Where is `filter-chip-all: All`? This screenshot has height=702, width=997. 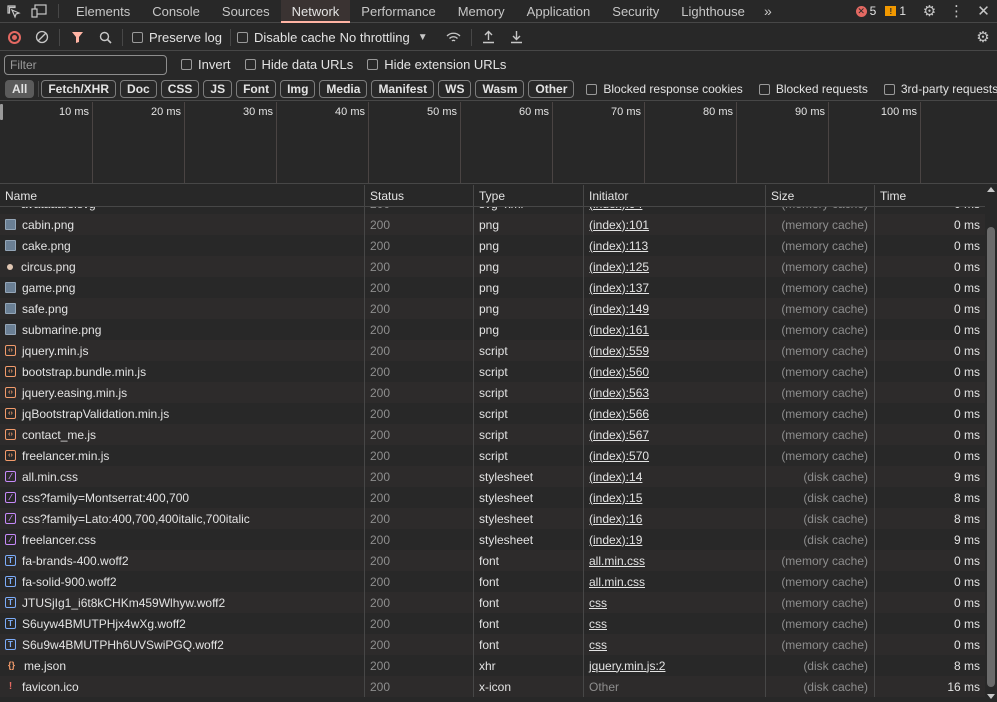 filter-chip-all: All is located at coordinates (20, 89).